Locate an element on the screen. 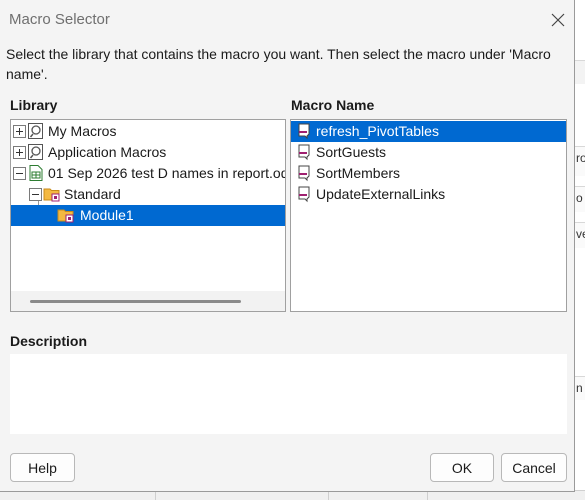  macro-item-updateexternallinks: UpdateExternalLinks is located at coordinates (428, 194).